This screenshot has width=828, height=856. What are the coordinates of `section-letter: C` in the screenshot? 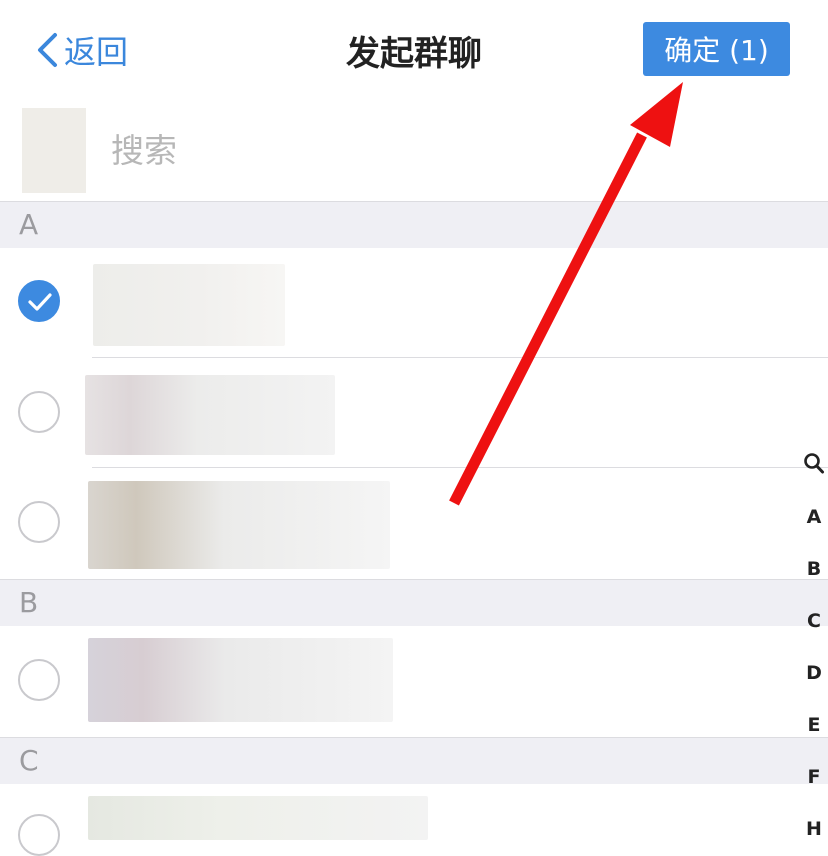 It's located at (29, 760).